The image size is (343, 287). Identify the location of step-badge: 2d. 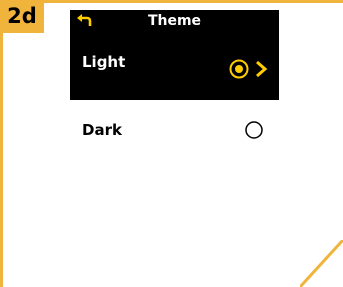
(22, 16).